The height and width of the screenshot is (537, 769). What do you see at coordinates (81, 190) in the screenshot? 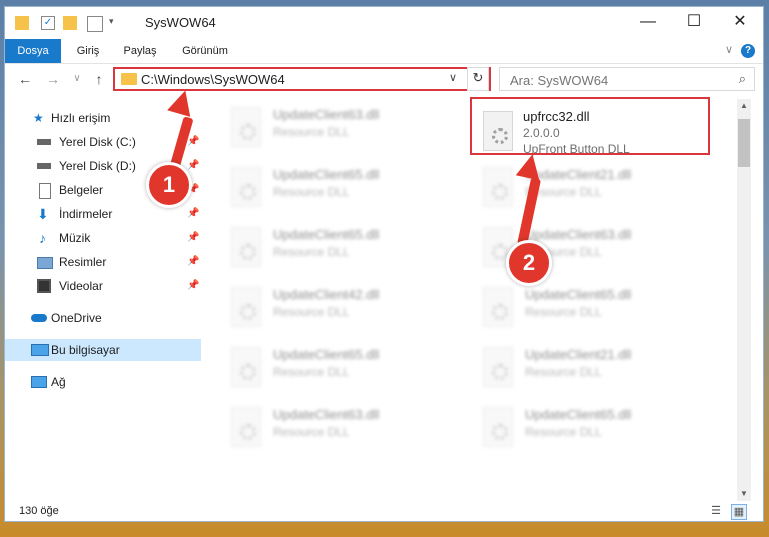
I see `sidebar-item-label: Belgeler` at bounding box center [81, 190].